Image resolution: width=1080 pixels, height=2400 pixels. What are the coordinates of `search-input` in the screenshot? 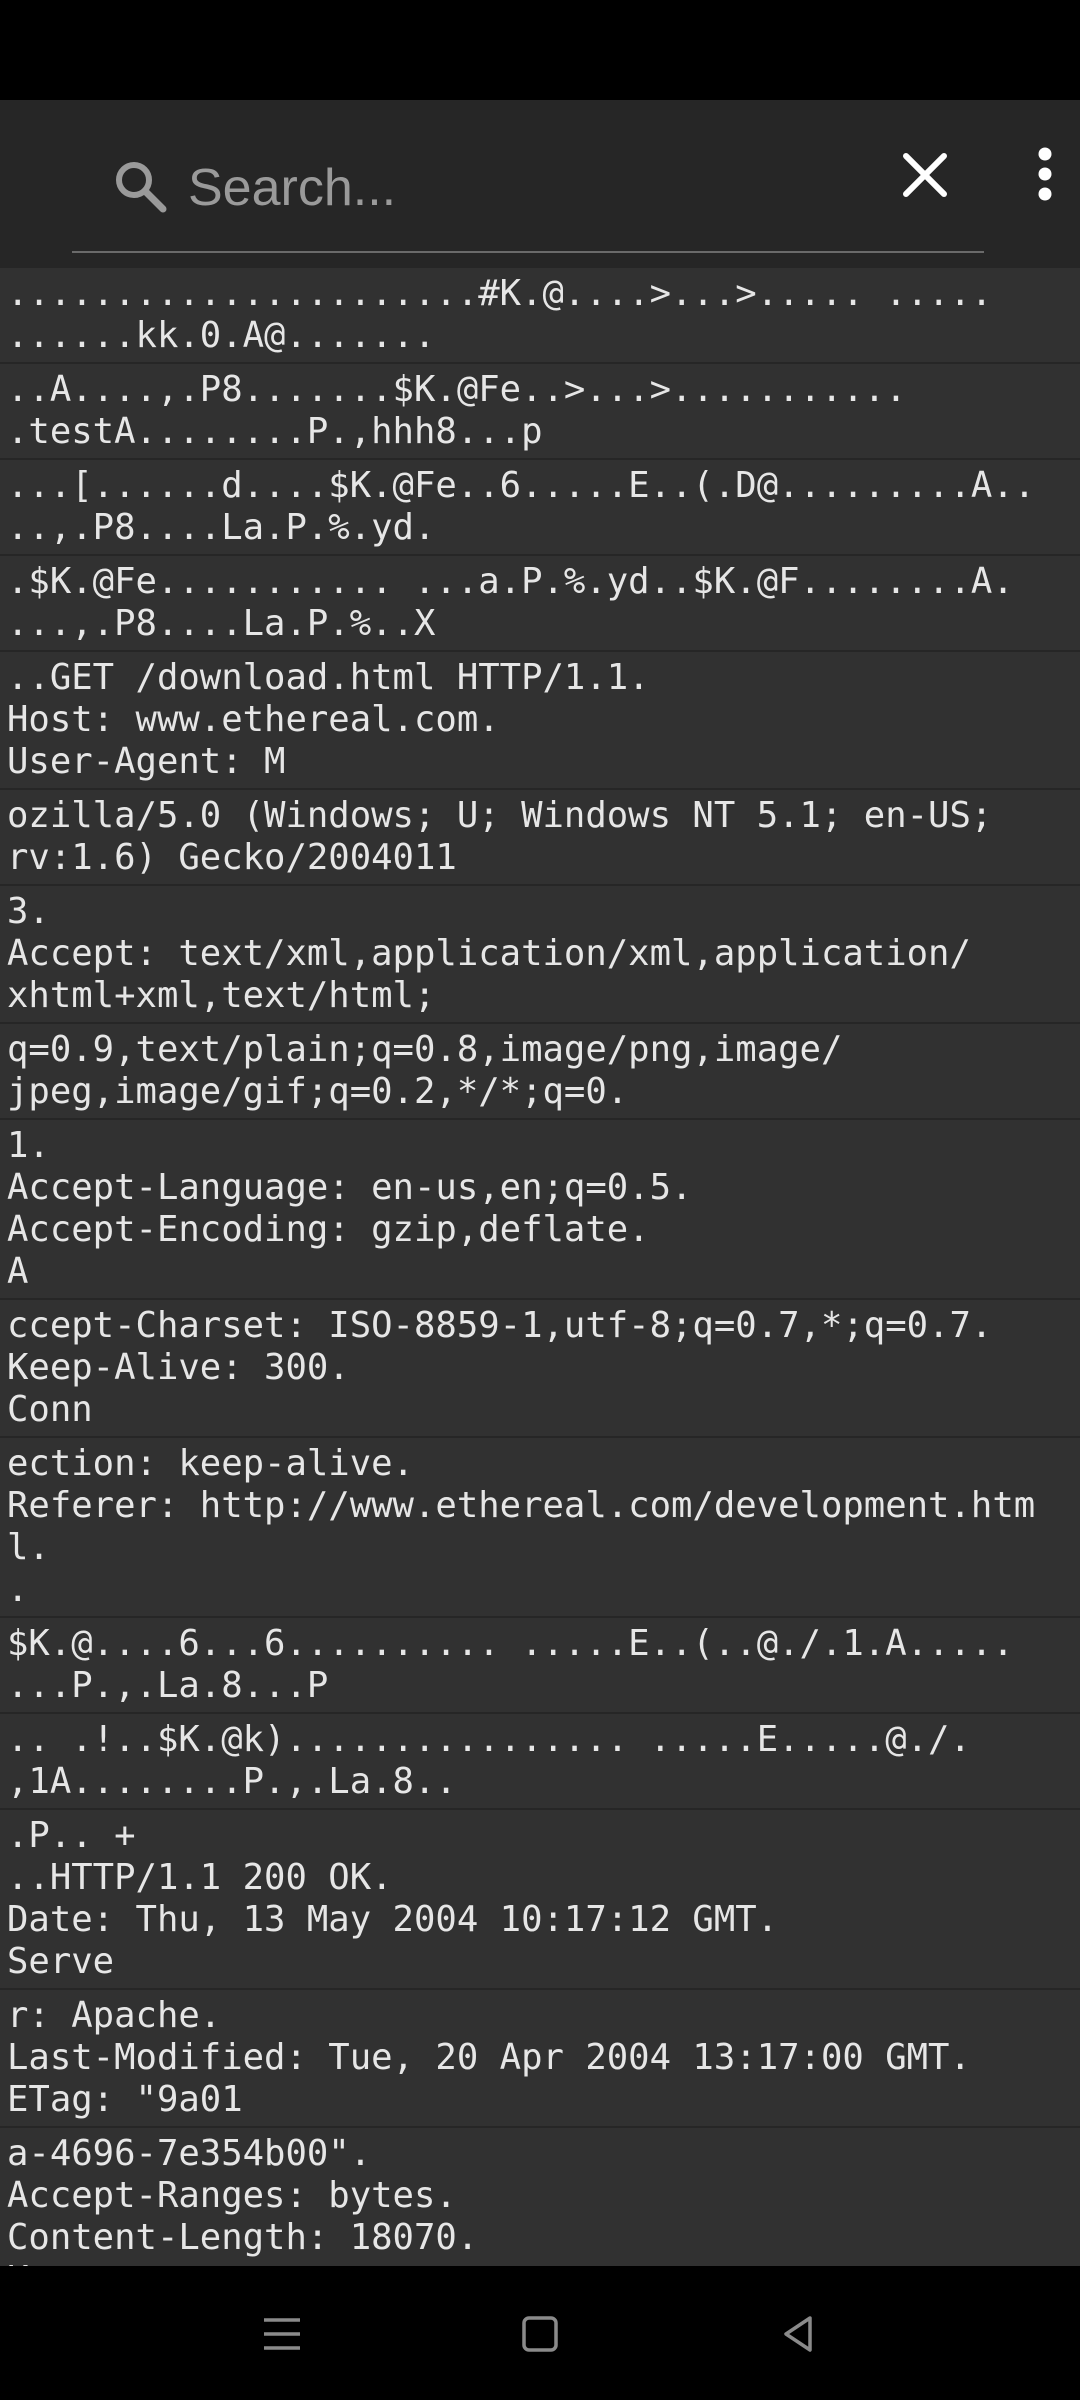 It's located at (528, 188).